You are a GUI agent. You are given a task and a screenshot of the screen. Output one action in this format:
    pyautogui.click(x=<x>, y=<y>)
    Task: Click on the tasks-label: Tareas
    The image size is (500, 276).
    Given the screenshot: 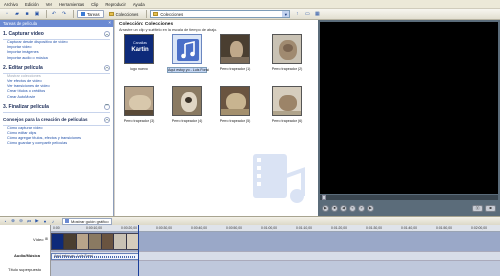 What is the action you would take?
    pyautogui.click(x=93, y=14)
    